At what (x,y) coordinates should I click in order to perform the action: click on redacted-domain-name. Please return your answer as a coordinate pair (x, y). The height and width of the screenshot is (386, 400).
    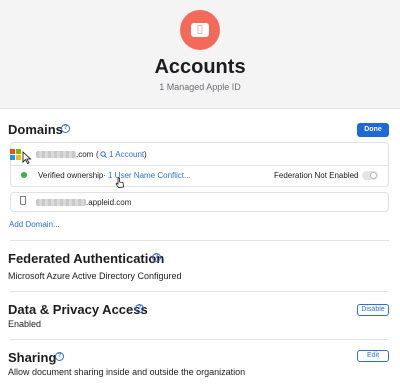
    Looking at the image, I should click on (56, 154).